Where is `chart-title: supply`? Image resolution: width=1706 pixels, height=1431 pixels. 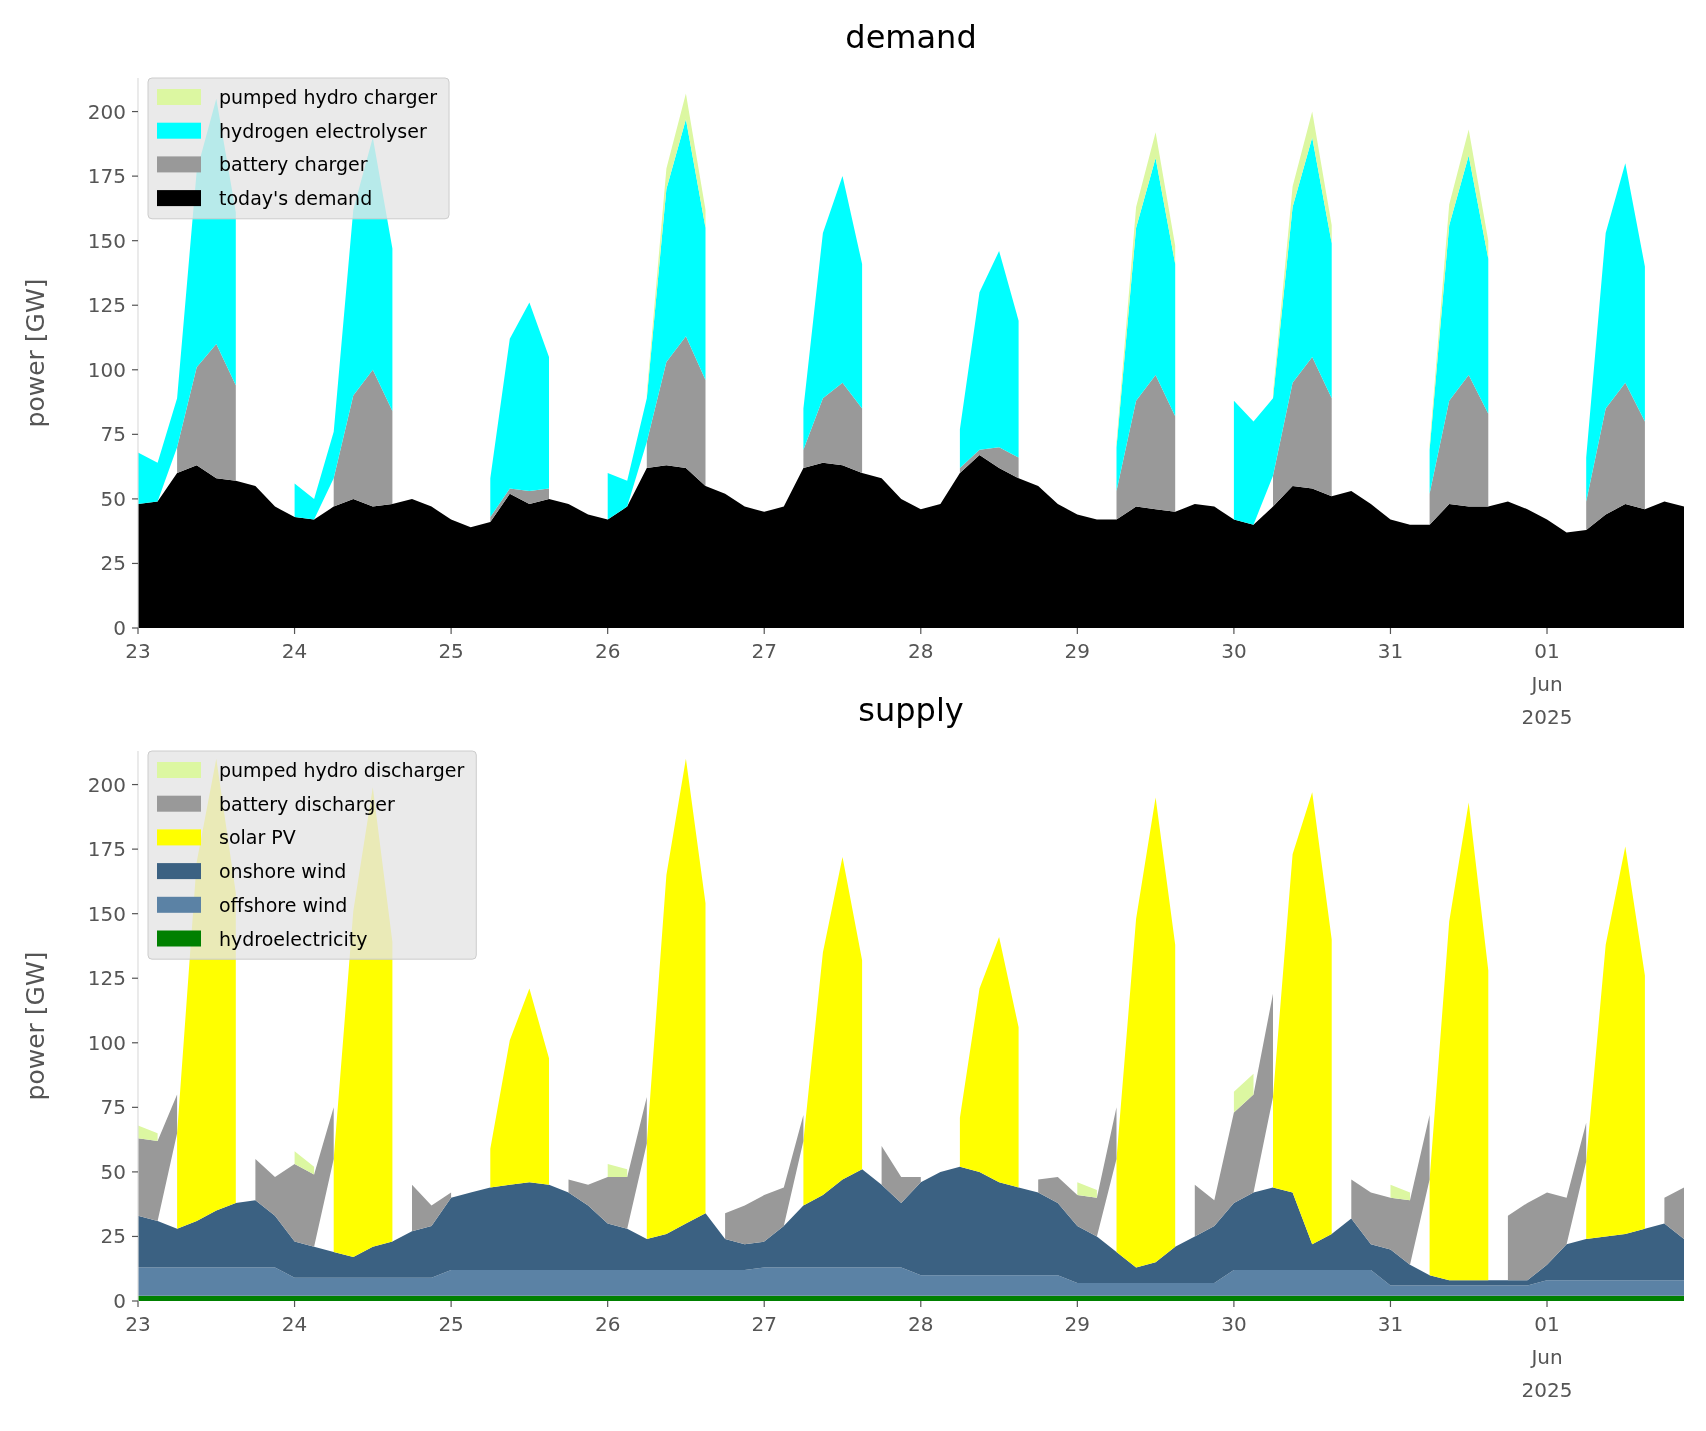 chart-title: supply is located at coordinates (911, 710).